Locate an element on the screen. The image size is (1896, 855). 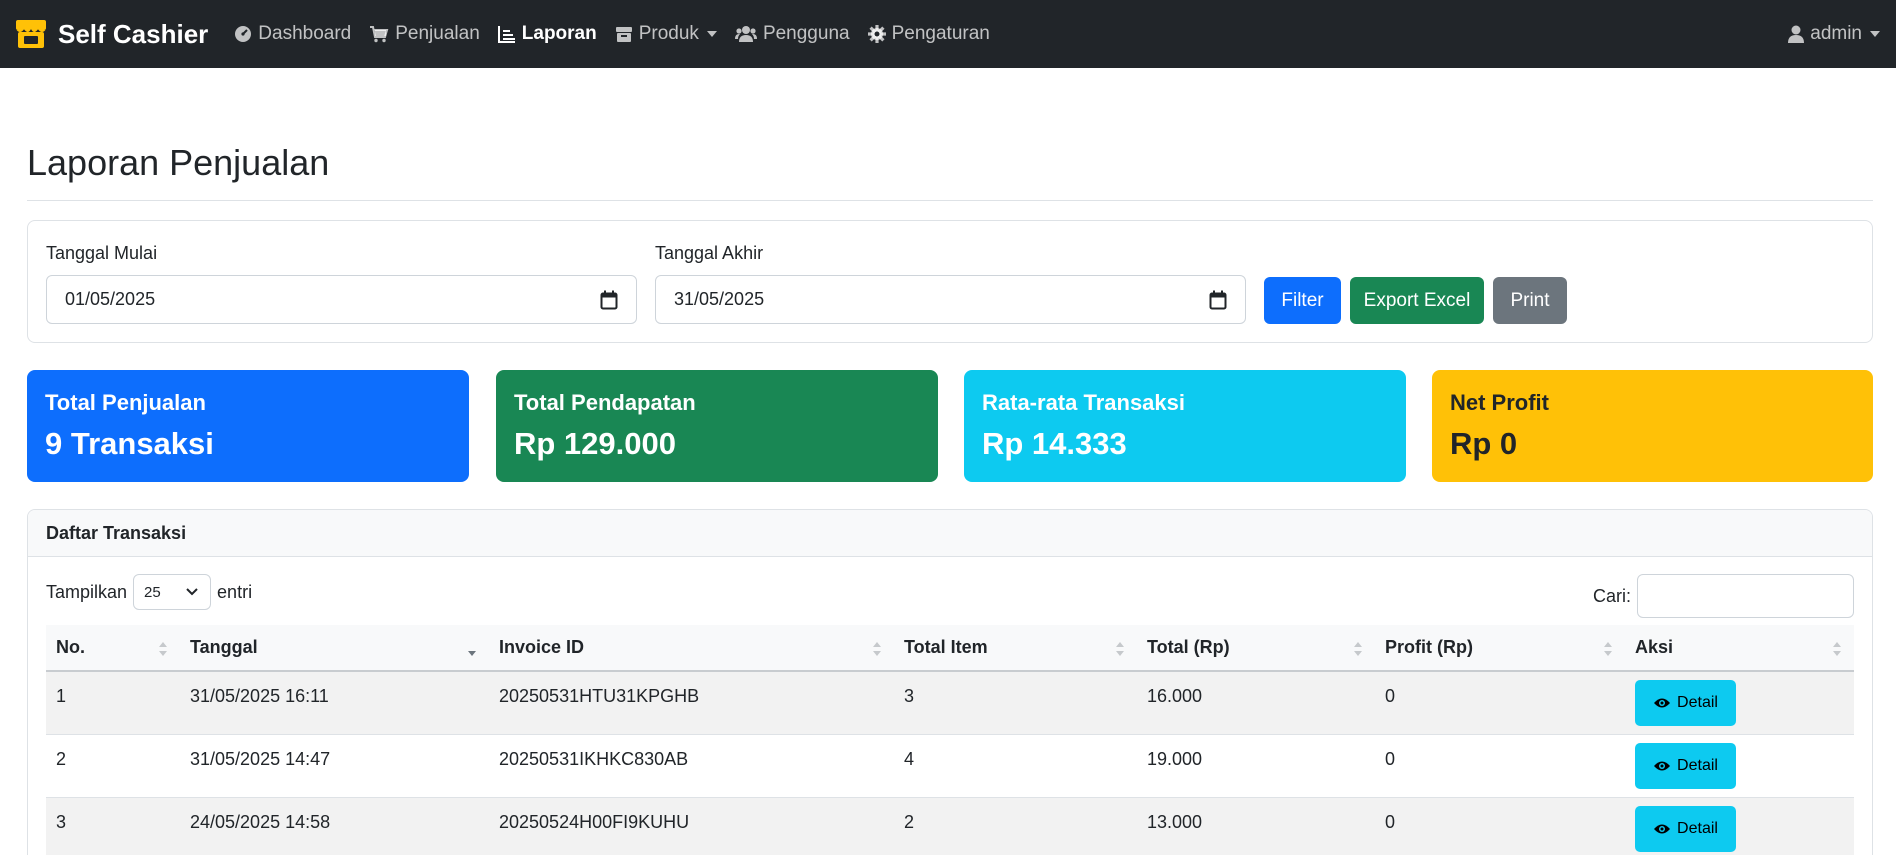
column-label: Total Item is located at coordinates (946, 647).